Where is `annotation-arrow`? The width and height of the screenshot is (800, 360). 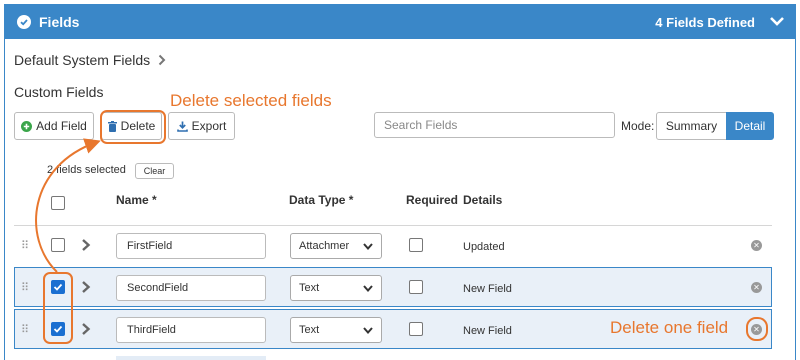 annotation-arrow is located at coordinates (68, 205).